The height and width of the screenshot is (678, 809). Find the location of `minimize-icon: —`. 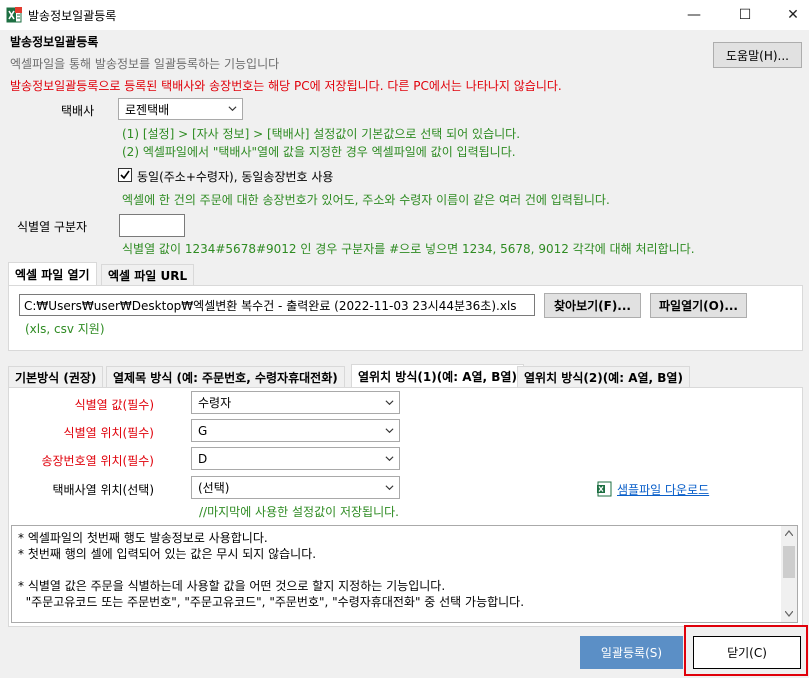

minimize-icon: — is located at coordinates (694, 15).